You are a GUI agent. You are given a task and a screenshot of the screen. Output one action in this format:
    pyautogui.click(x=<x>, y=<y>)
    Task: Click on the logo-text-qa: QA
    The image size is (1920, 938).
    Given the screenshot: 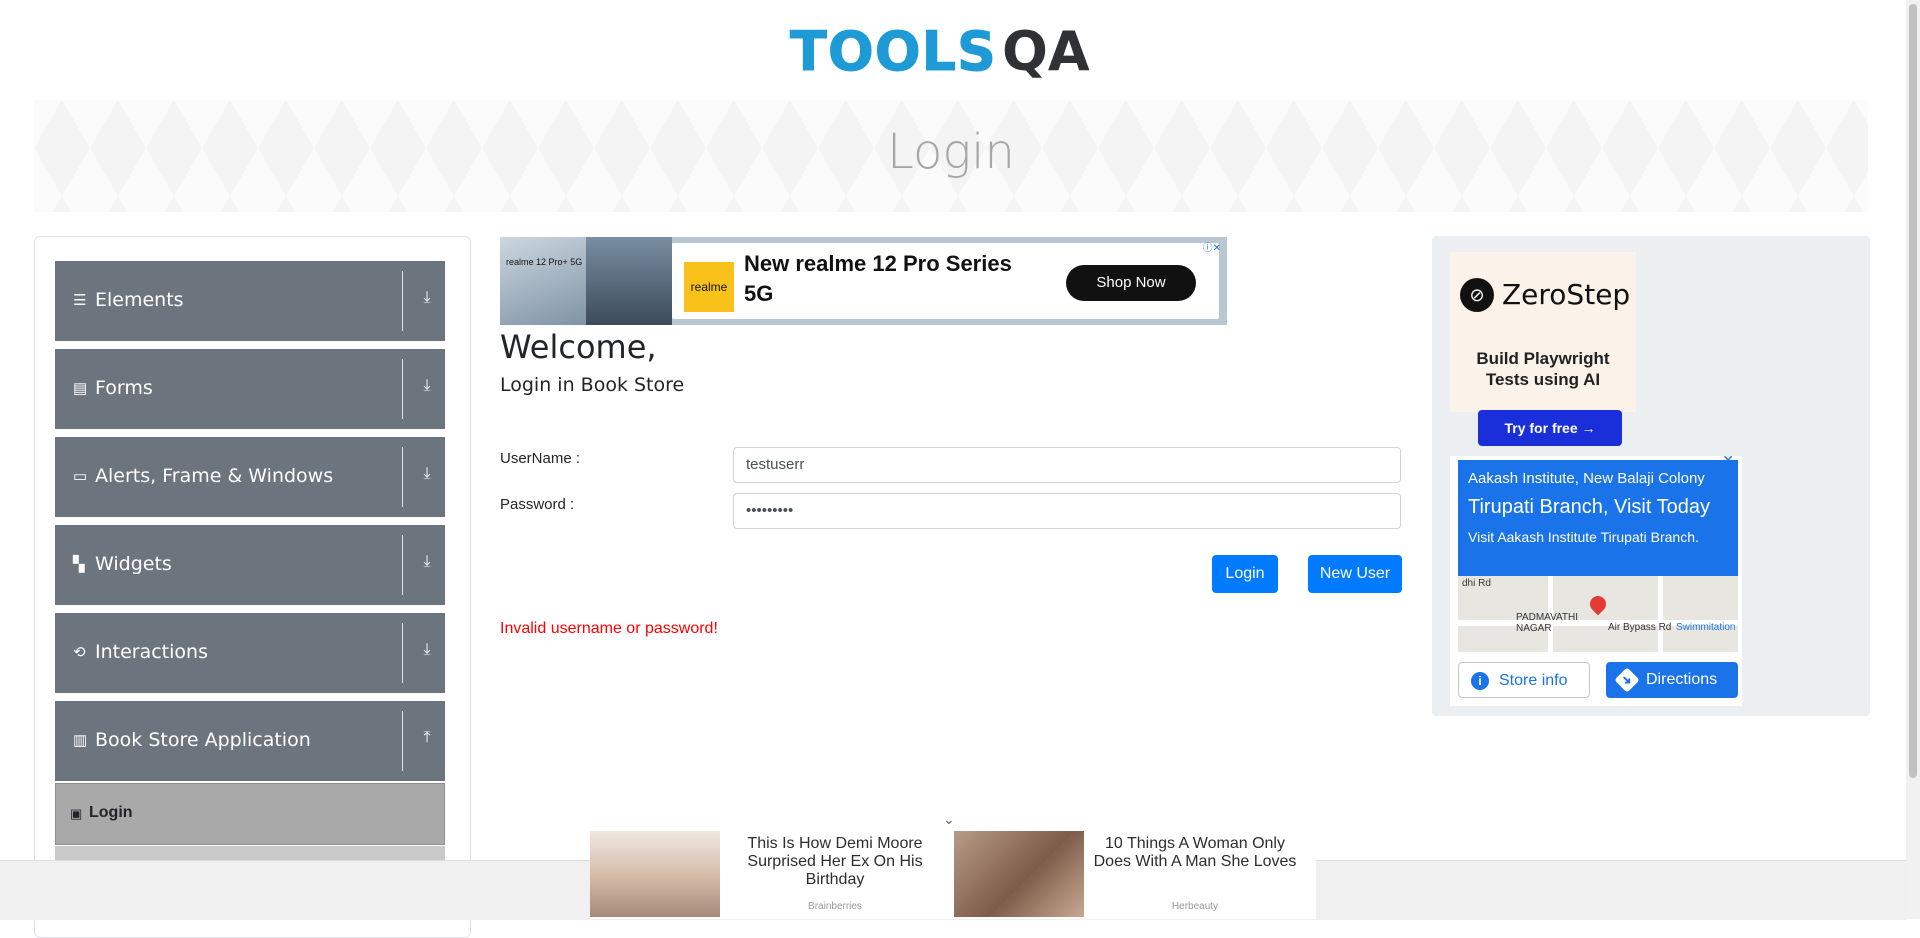 What is the action you would take?
    pyautogui.click(x=1046, y=51)
    